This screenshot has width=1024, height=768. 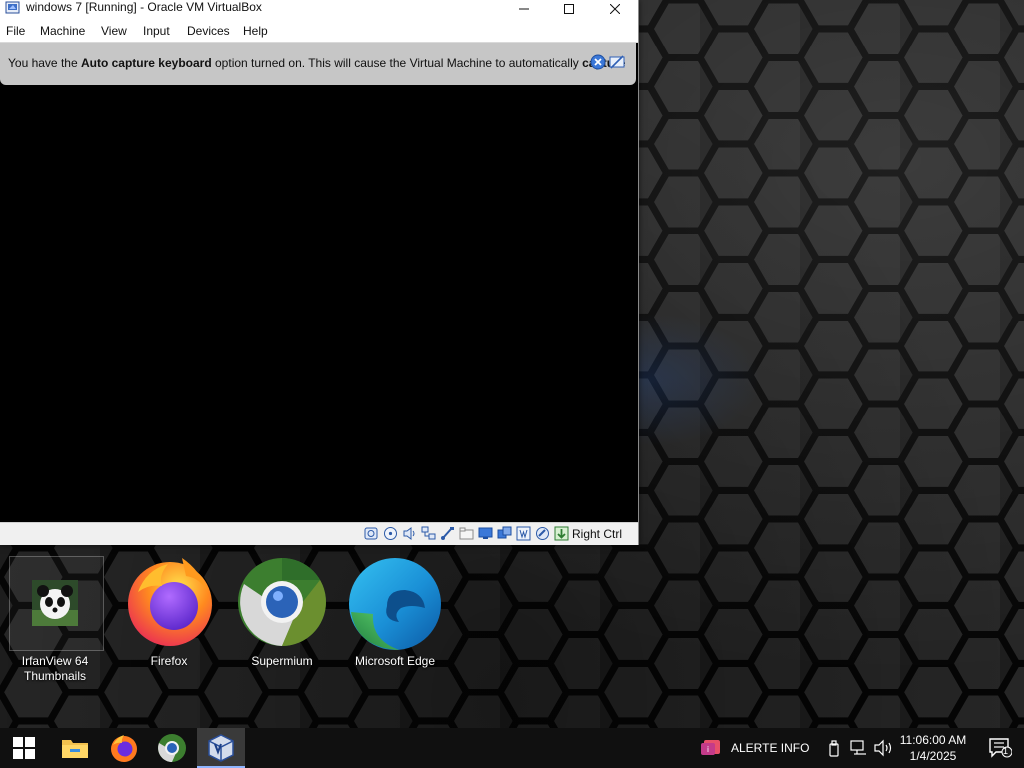 I want to click on menu-help: Help, so click(x=255, y=31).